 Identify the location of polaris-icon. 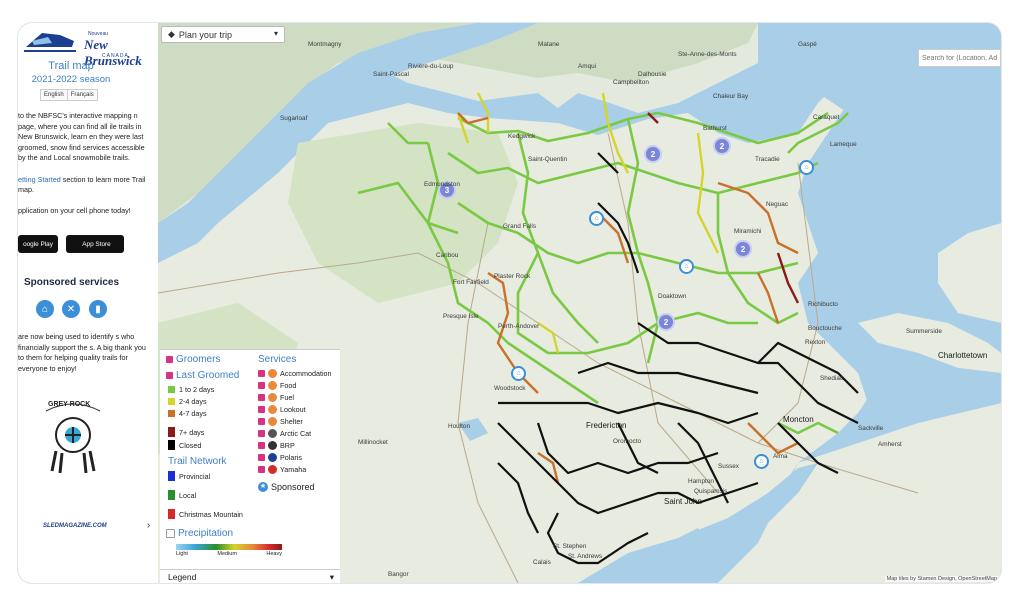
(272, 457).